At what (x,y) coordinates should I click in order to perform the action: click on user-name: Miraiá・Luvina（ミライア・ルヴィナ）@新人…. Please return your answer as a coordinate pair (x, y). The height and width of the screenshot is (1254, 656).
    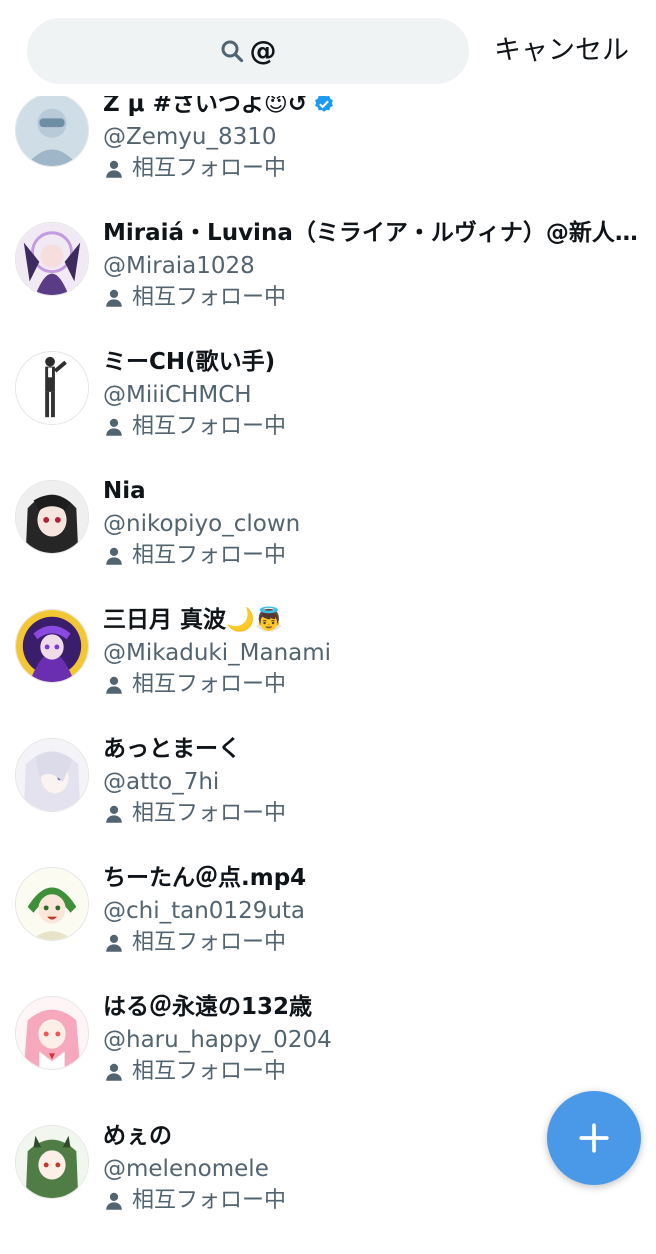
    Looking at the image, I should click on (370, 233).